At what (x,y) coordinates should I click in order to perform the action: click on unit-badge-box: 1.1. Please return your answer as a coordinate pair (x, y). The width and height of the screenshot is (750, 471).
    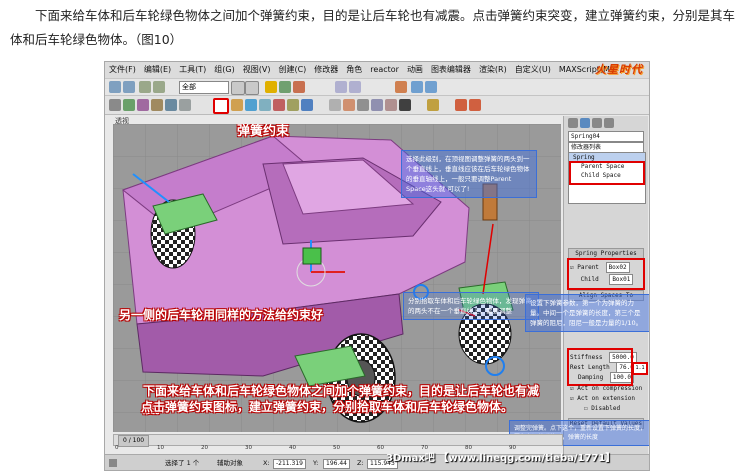
    Looking at the image, I should click on (640, 368).